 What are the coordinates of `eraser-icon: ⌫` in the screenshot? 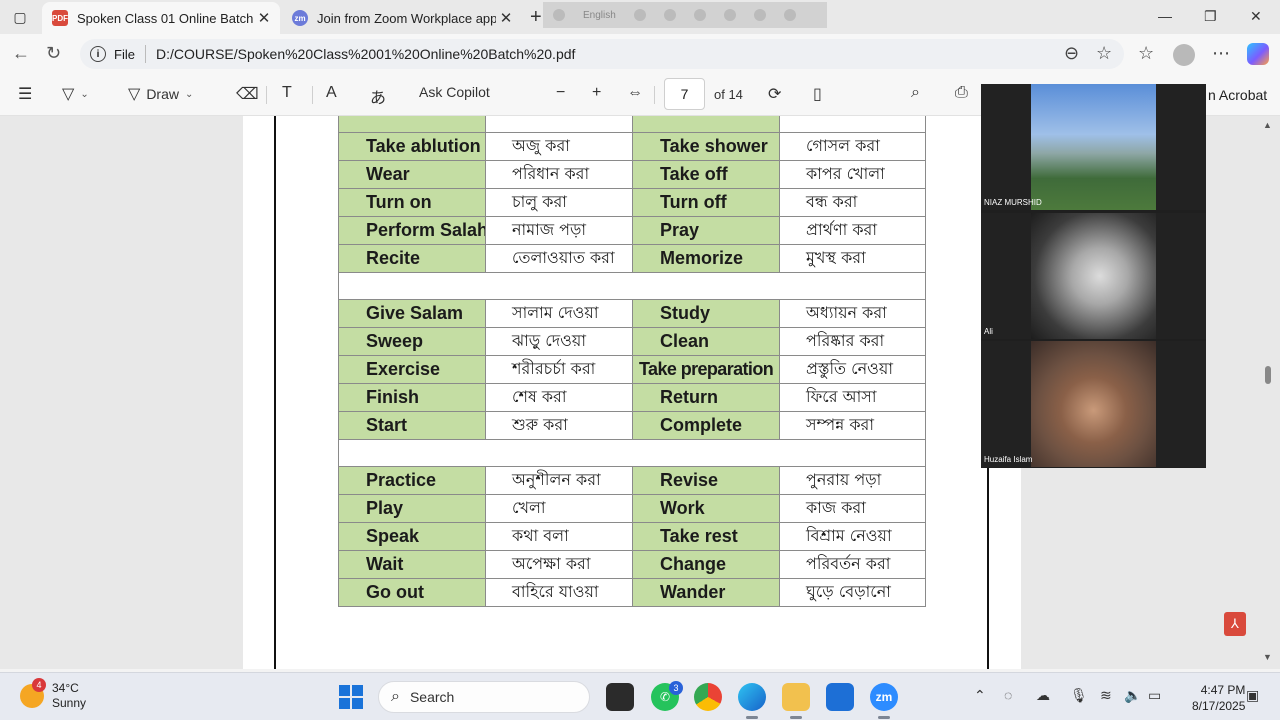 It's located at (247, 94).